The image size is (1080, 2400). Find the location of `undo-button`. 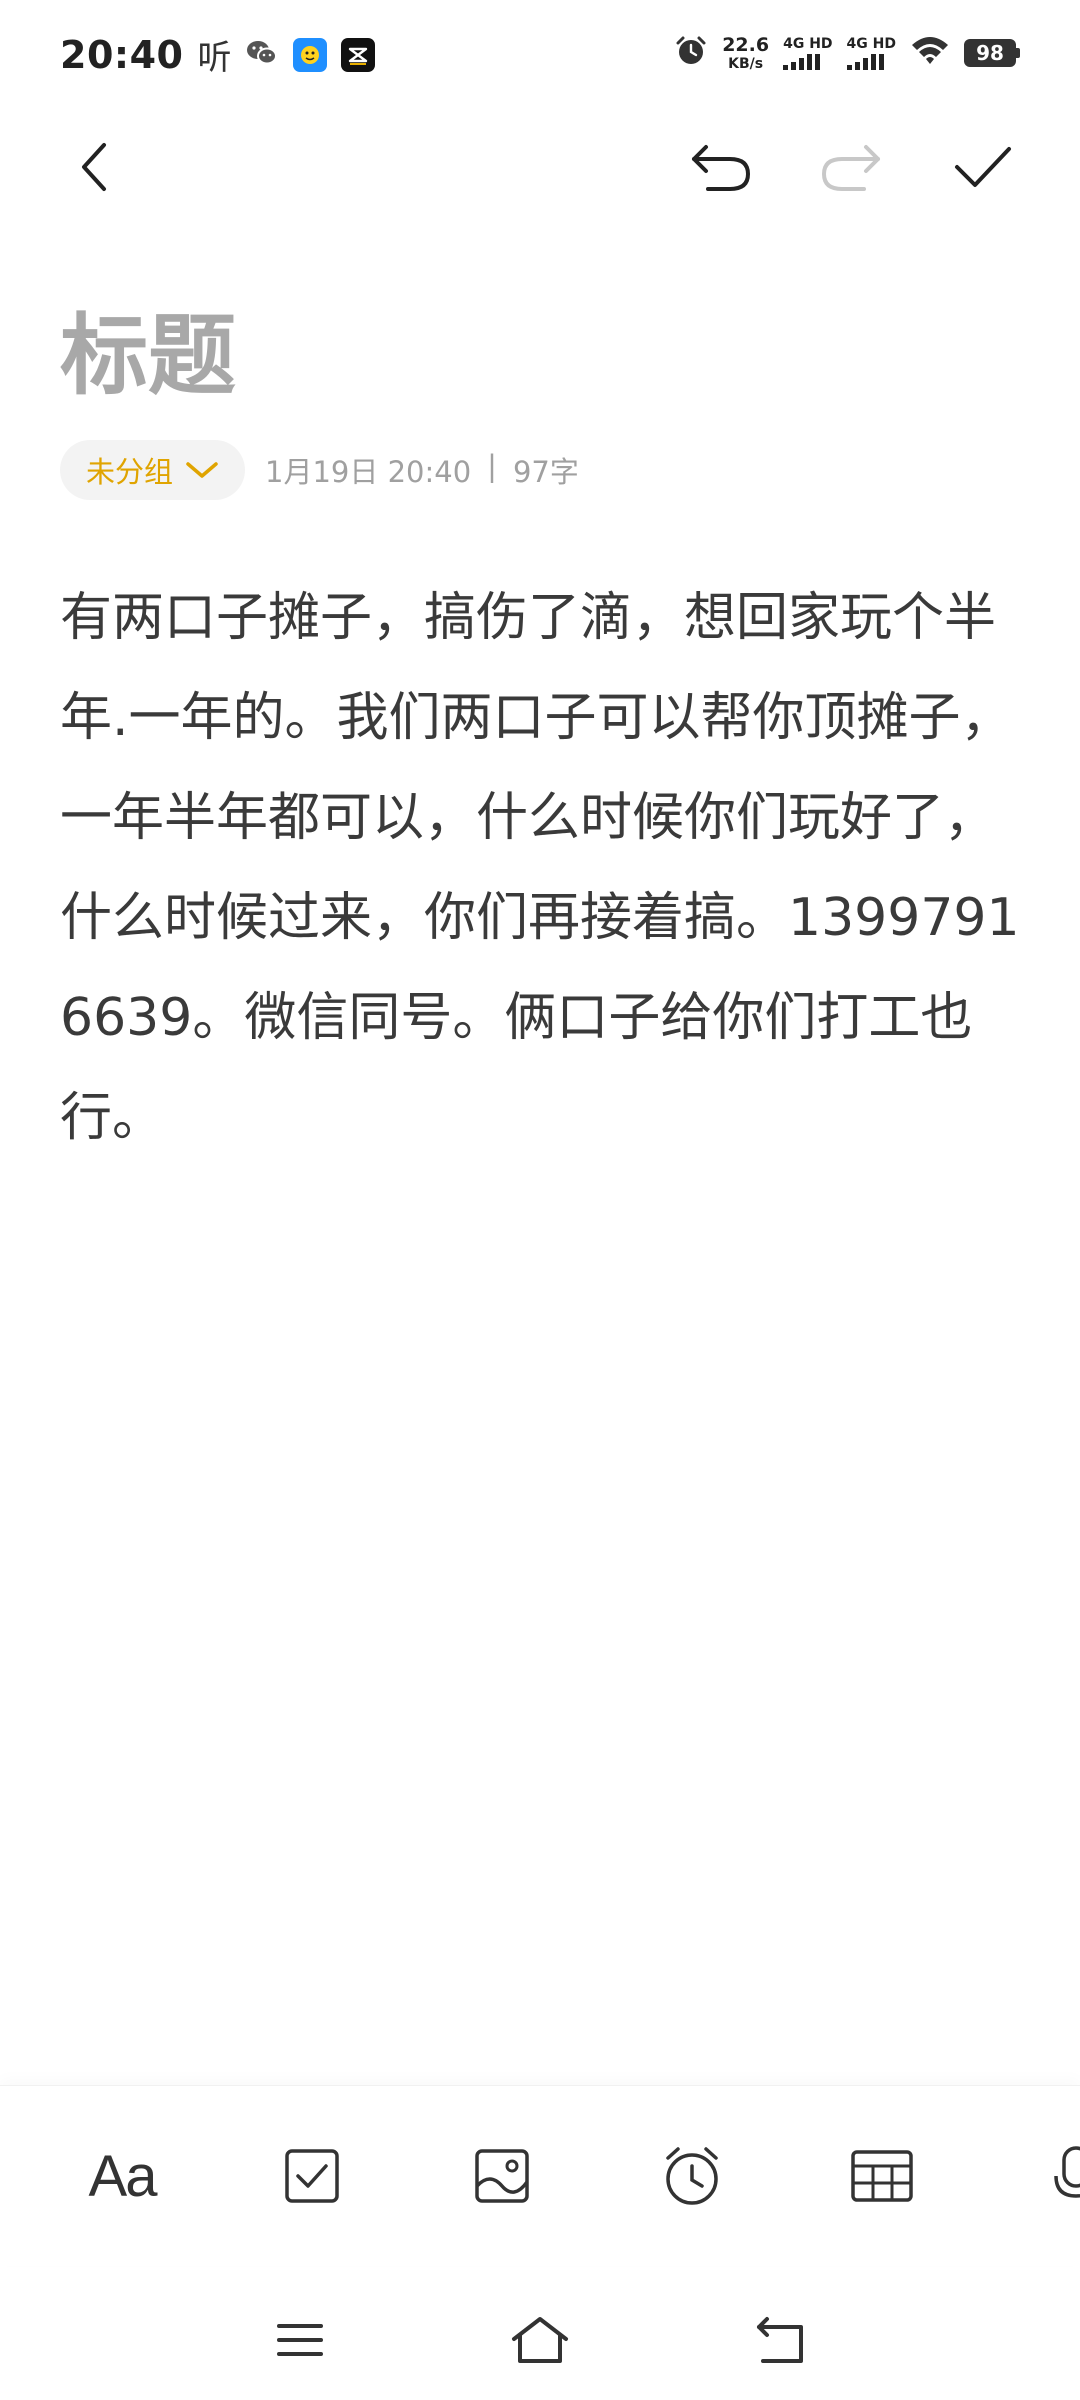

undo-button is located at coordinates (721, 167).